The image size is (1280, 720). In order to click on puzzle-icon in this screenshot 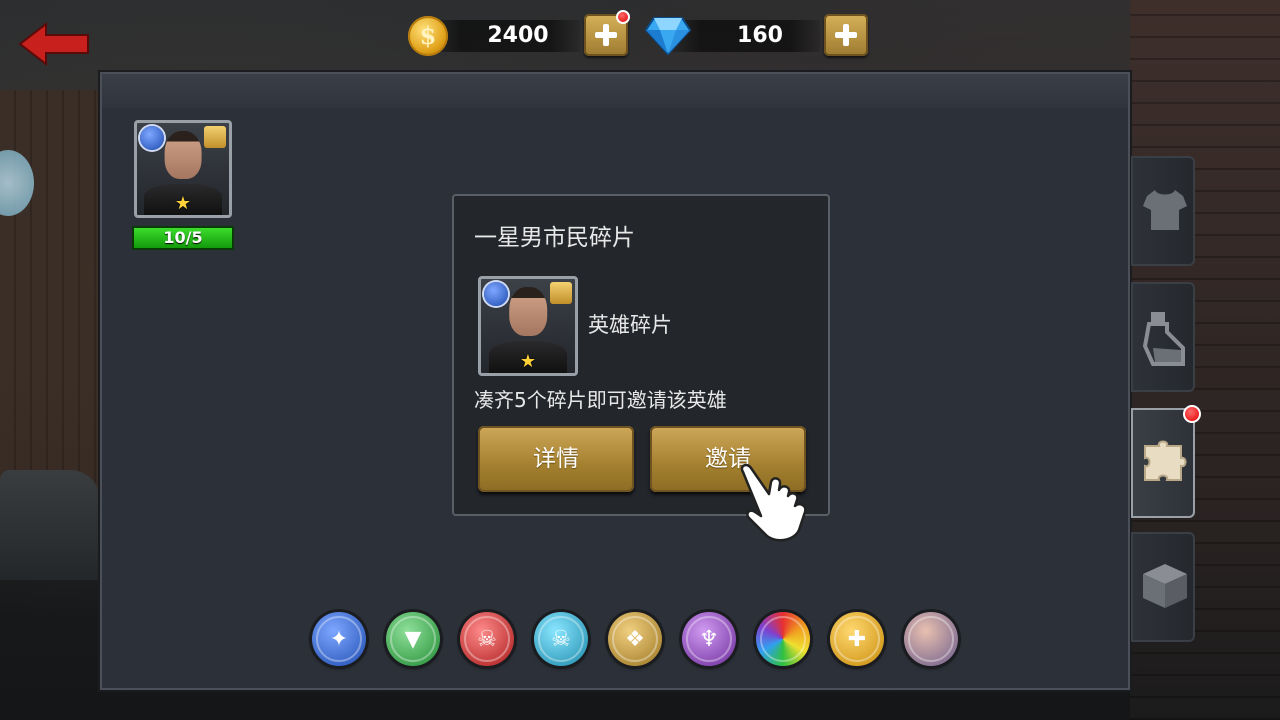, I will do `click(1165, 460)`.